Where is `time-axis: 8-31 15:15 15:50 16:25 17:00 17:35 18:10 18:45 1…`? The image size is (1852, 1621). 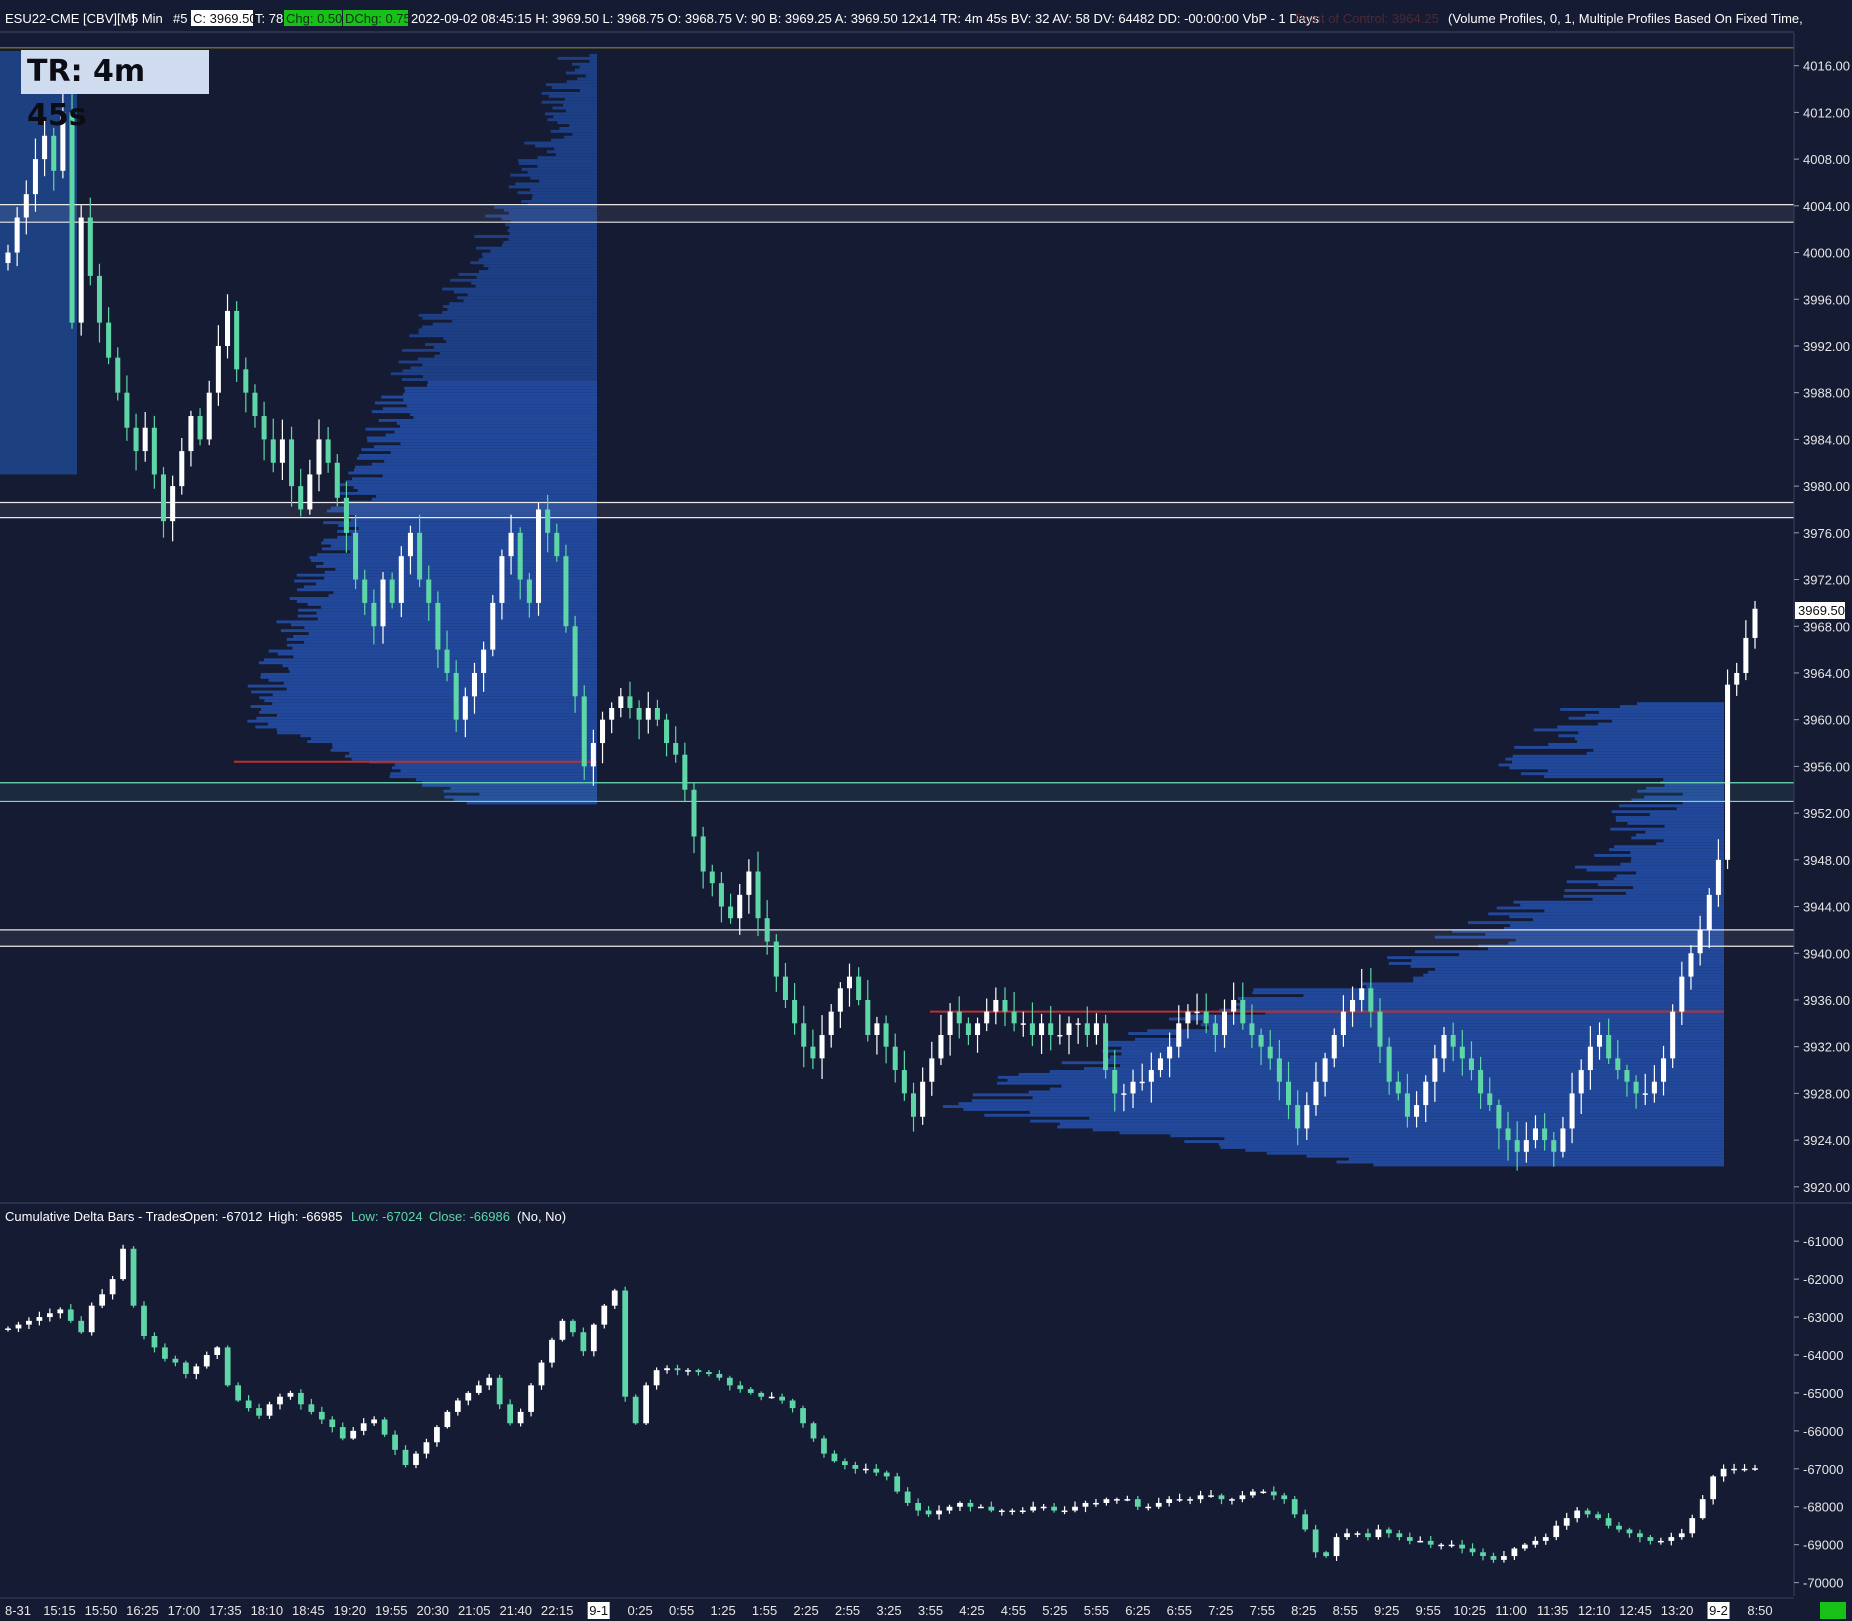 time-axis: 8-31 15:15 15:50 16:25 17:00 17:35 18:10 18:45 1… is located at coordinates (926, 1609).